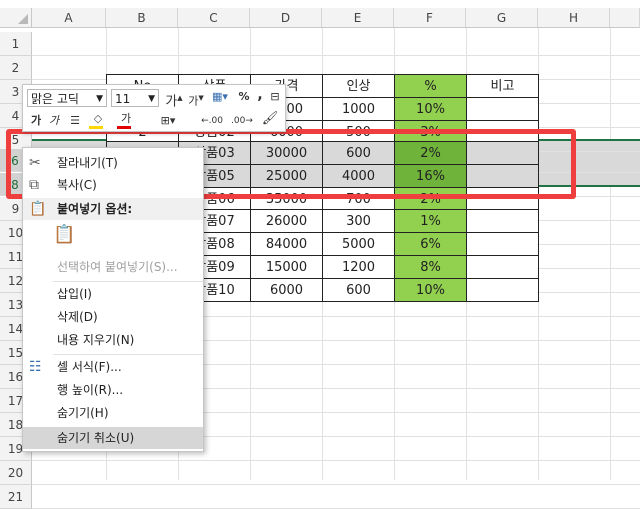 Image resolution: width=640 pixels, height=509 pixels. I want to click on table-cell: 26000, so click(286, 221).